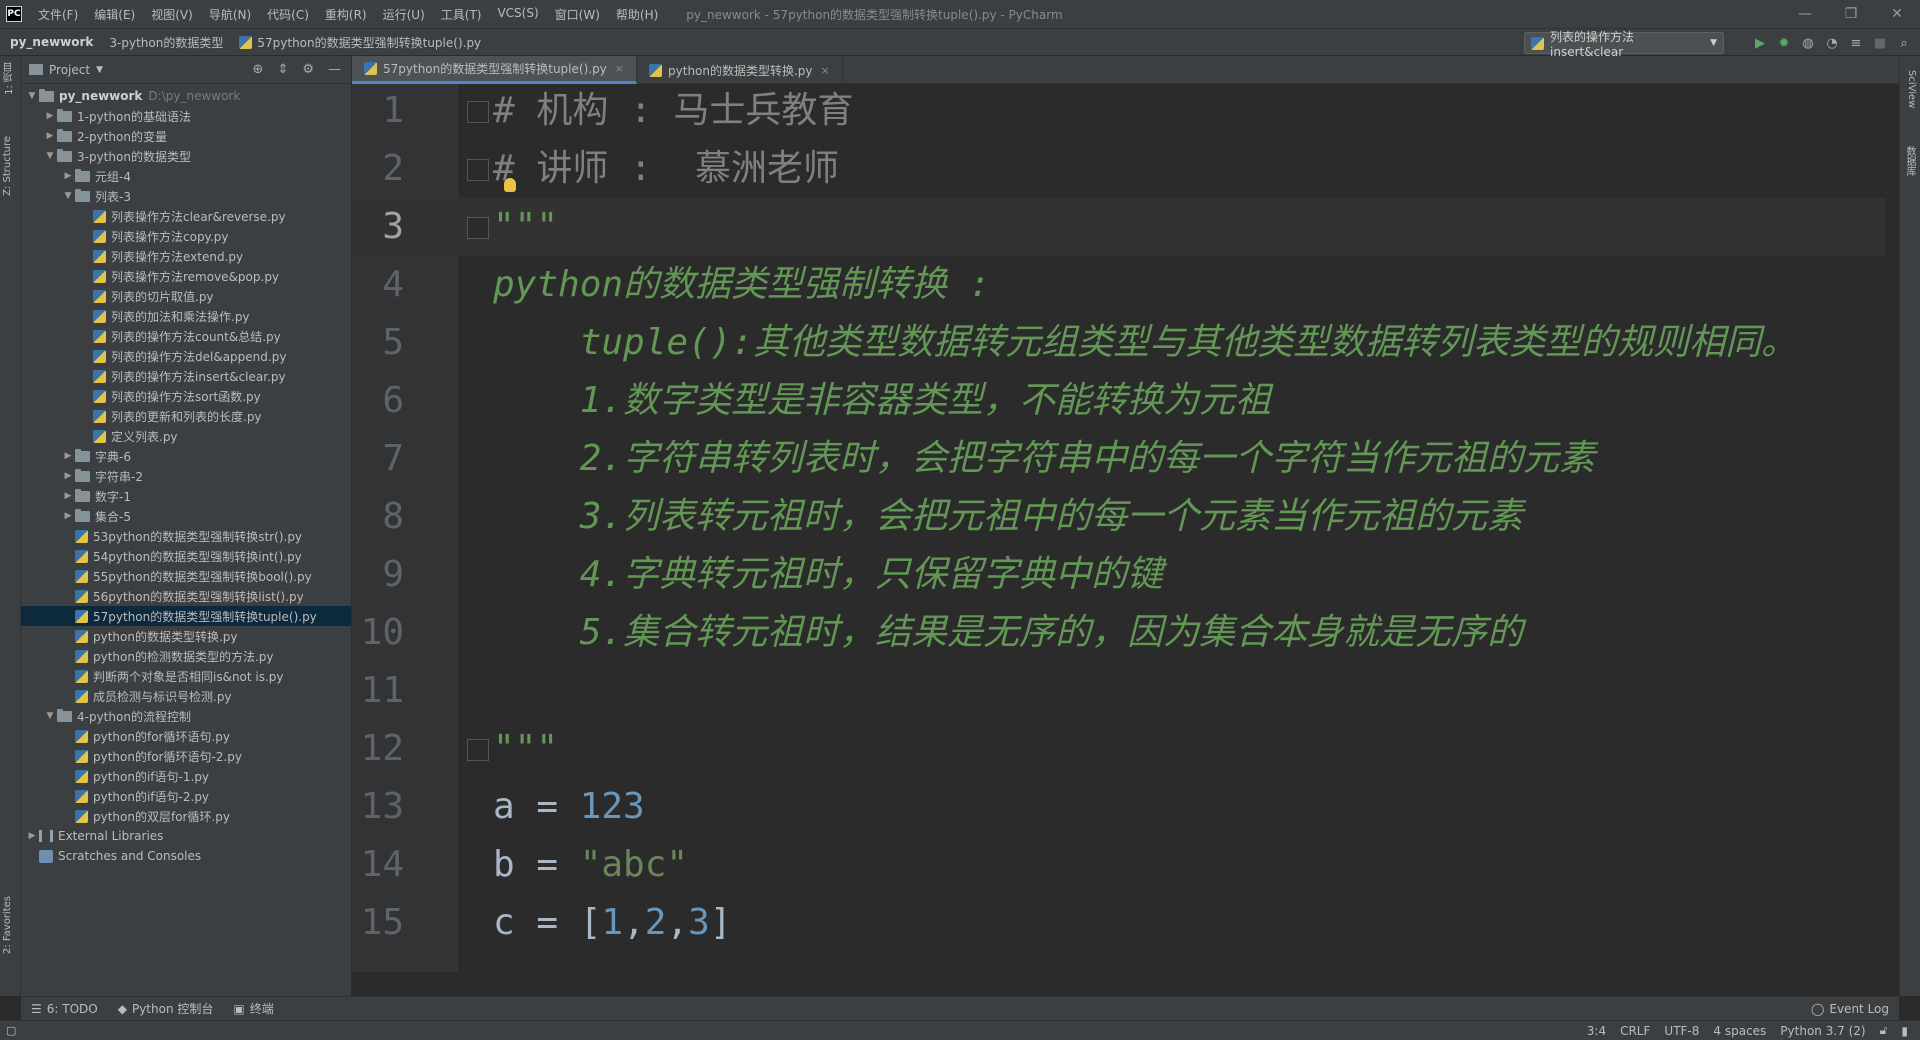  I want to click on editor-tab: 57python的数据类型强制转换tuple().py ×, so click(495, 70).